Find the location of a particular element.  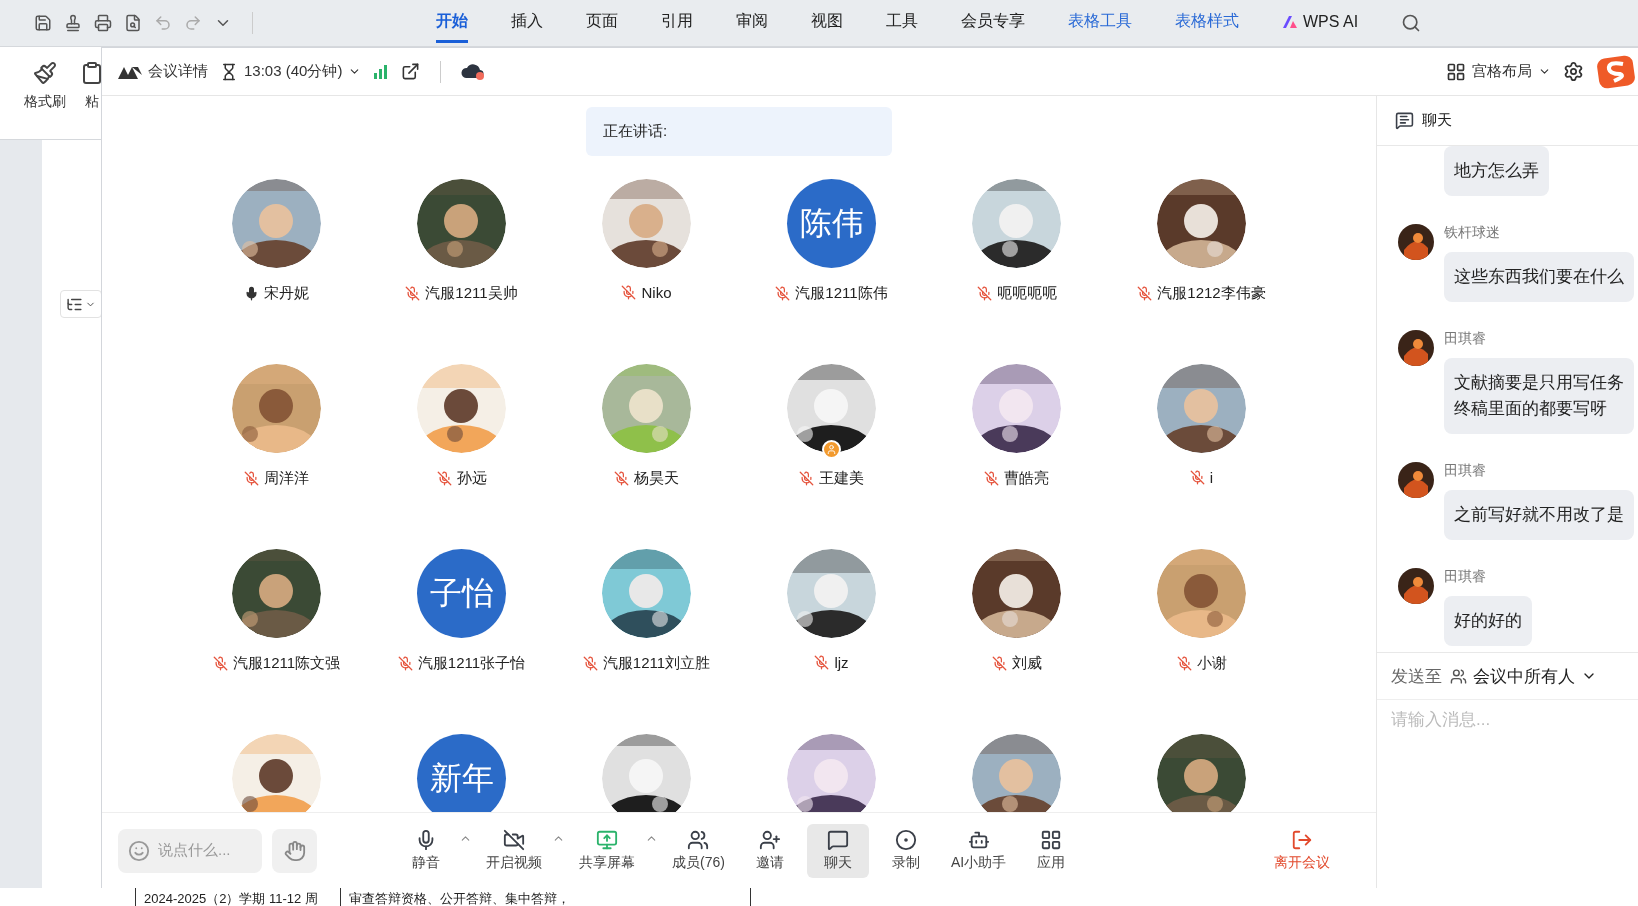

toolbar-button: 邀请 is located at coordinates (769, 850).